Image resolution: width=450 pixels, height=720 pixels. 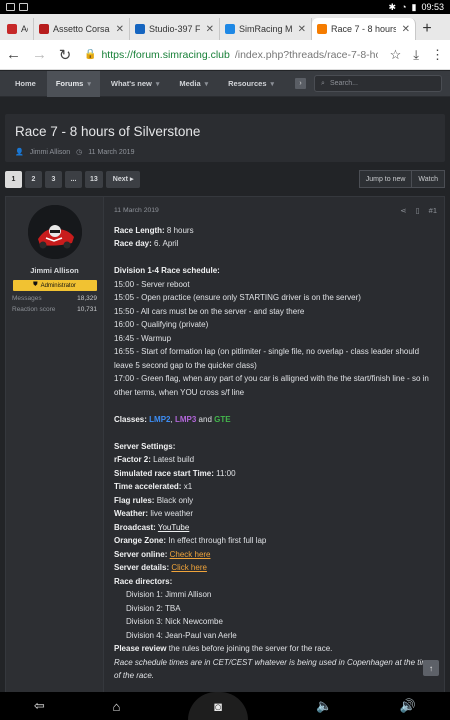 What do you see at coordinates (18, 29) in the screenshot?
I see `browser-tab-1: Ac` at bounding box center [18, 29].